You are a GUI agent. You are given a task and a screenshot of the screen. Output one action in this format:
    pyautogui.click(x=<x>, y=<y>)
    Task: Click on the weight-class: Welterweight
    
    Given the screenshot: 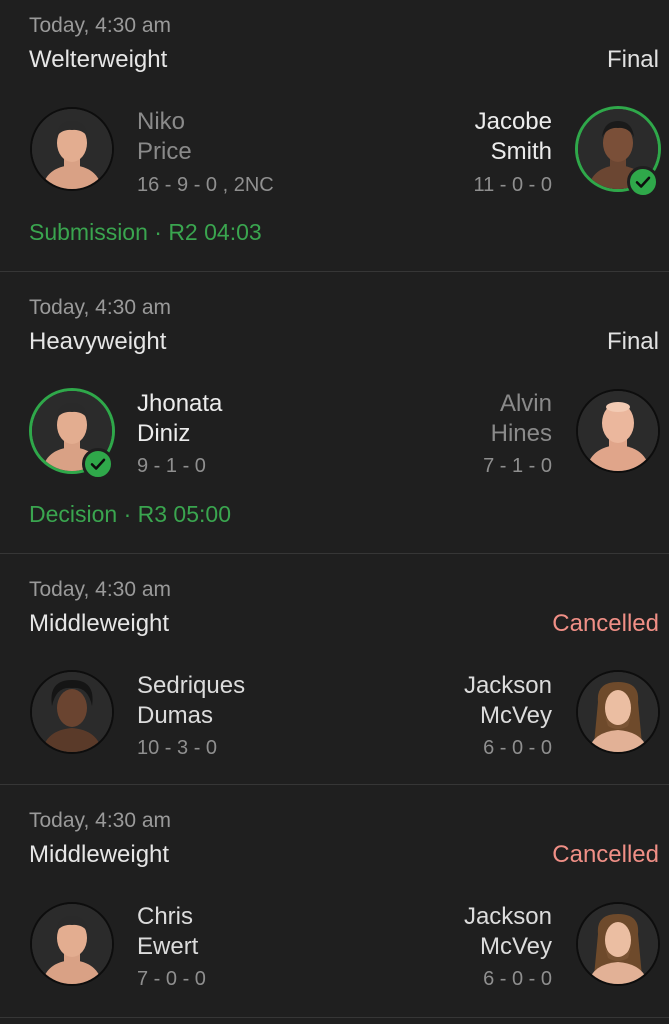 What is the action you would take?
    pyautogui.click(x=98, y=59)
    